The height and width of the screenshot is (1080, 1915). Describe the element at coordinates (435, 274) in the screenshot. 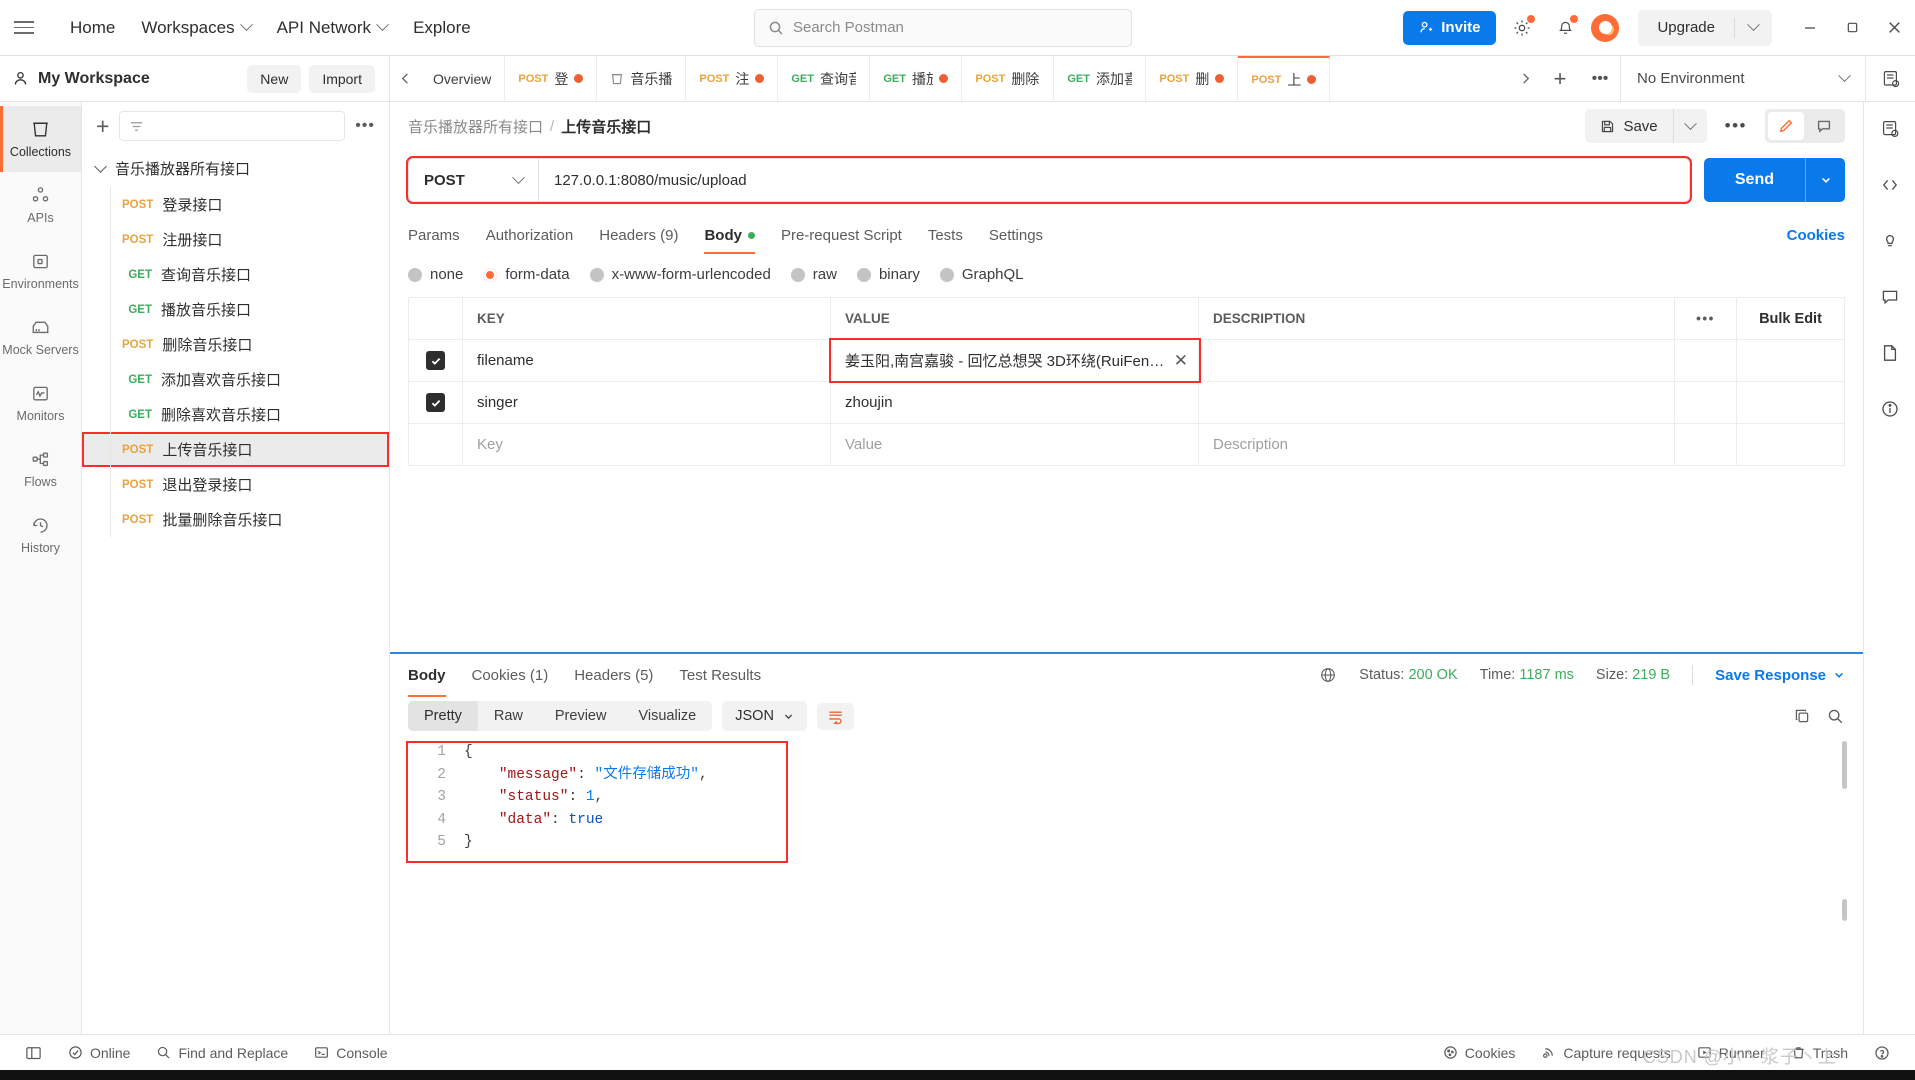

I see `body-type-none: none` at that location.